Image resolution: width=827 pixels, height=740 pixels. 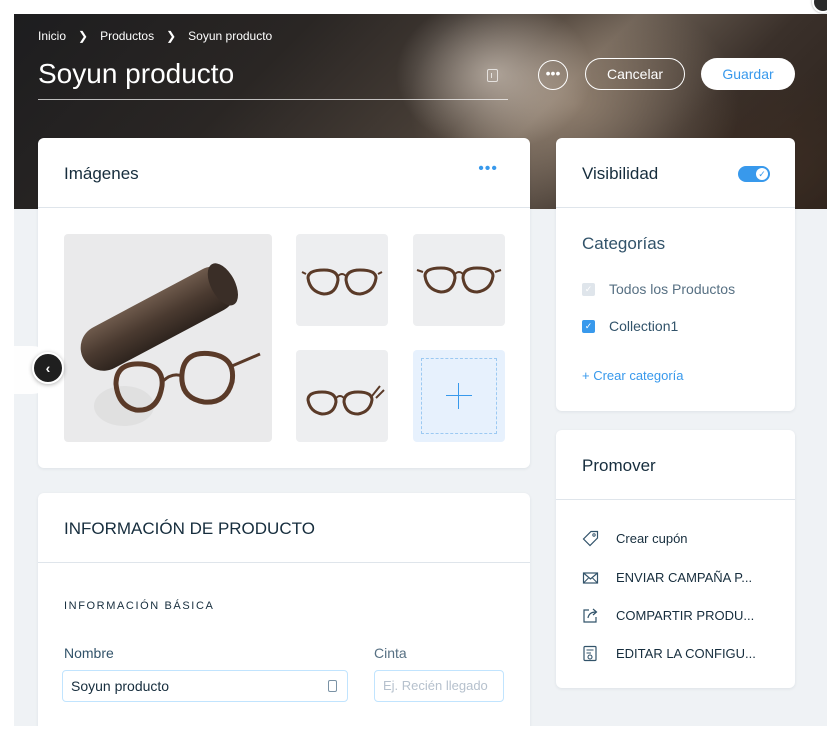 I want to click on images-card-header: Imágenes •••, so click(x=284, y=173).